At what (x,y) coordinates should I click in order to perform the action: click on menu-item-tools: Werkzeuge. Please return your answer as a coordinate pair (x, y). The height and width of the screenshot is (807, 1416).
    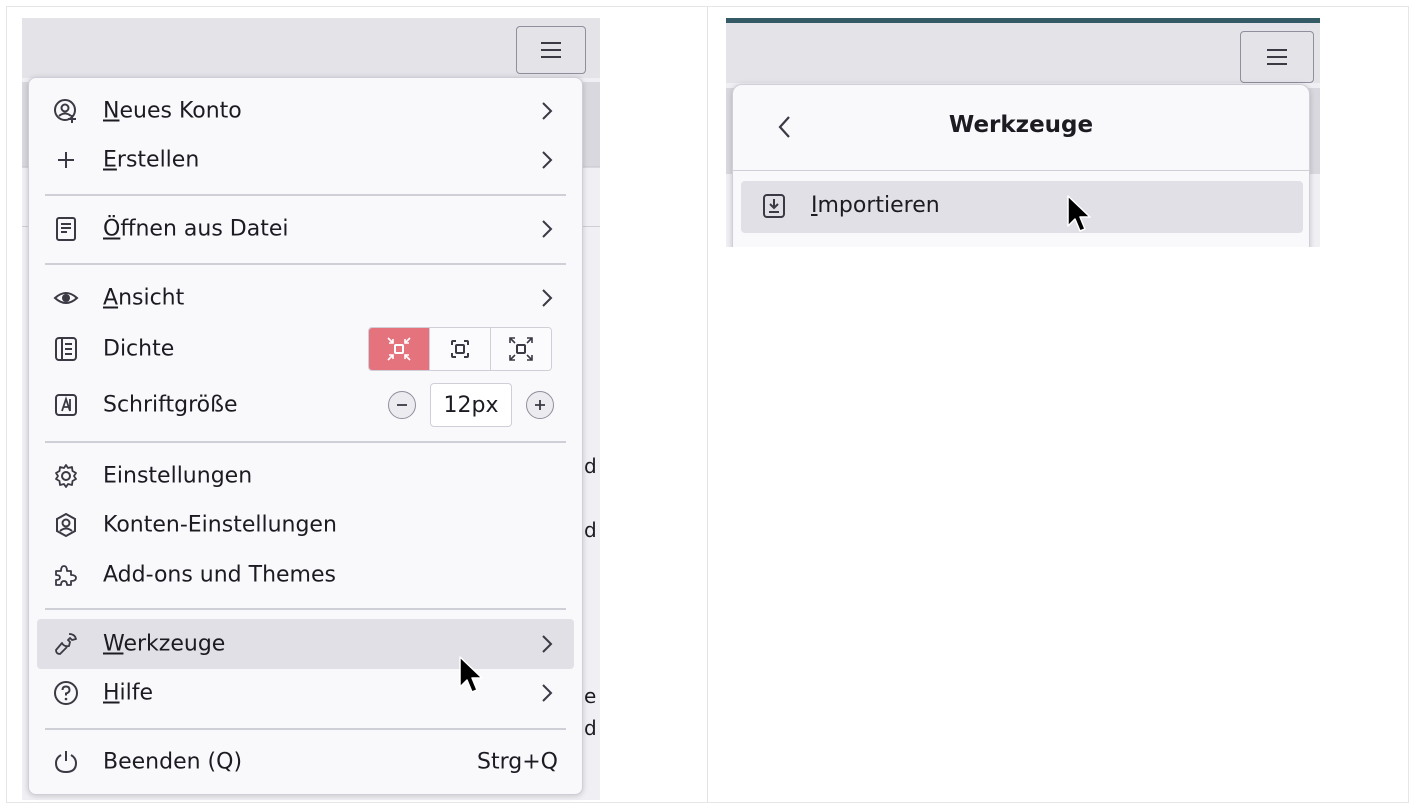
    Looking at the image, I should click on (305, 644).